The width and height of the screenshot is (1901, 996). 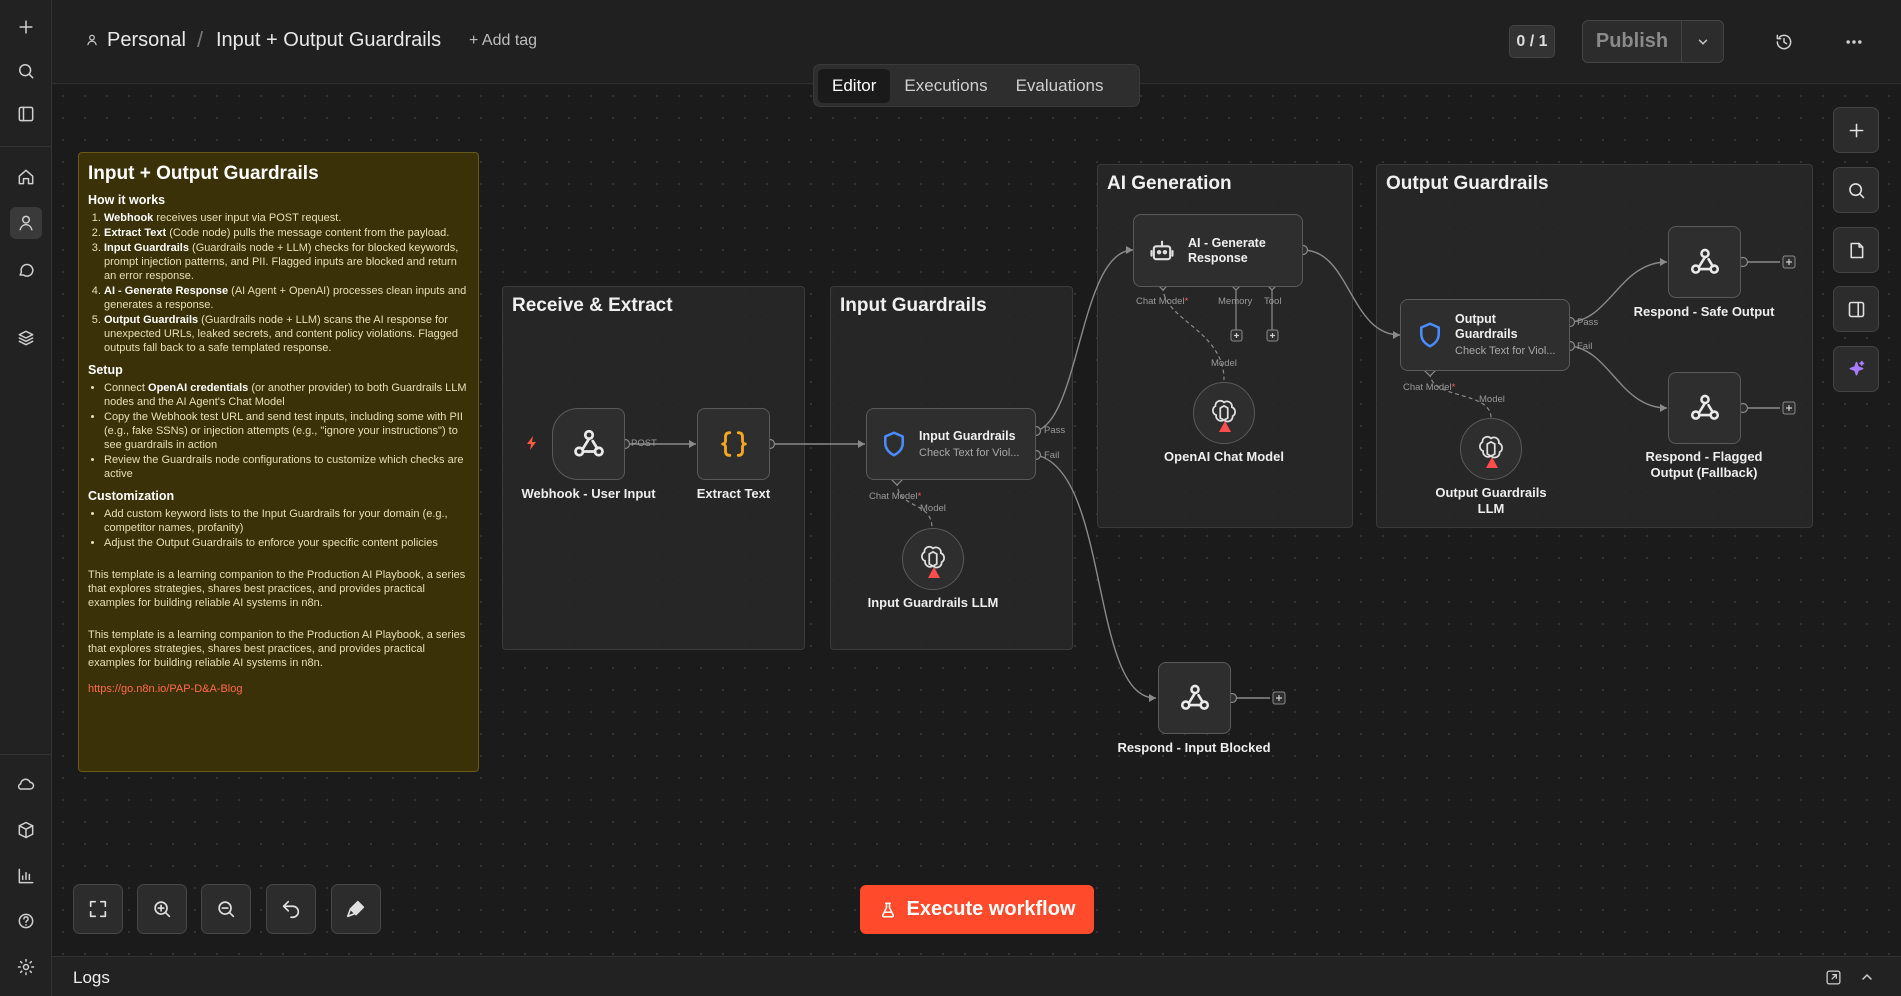 I want to click on packages-icon, so click(x=26, y=830).